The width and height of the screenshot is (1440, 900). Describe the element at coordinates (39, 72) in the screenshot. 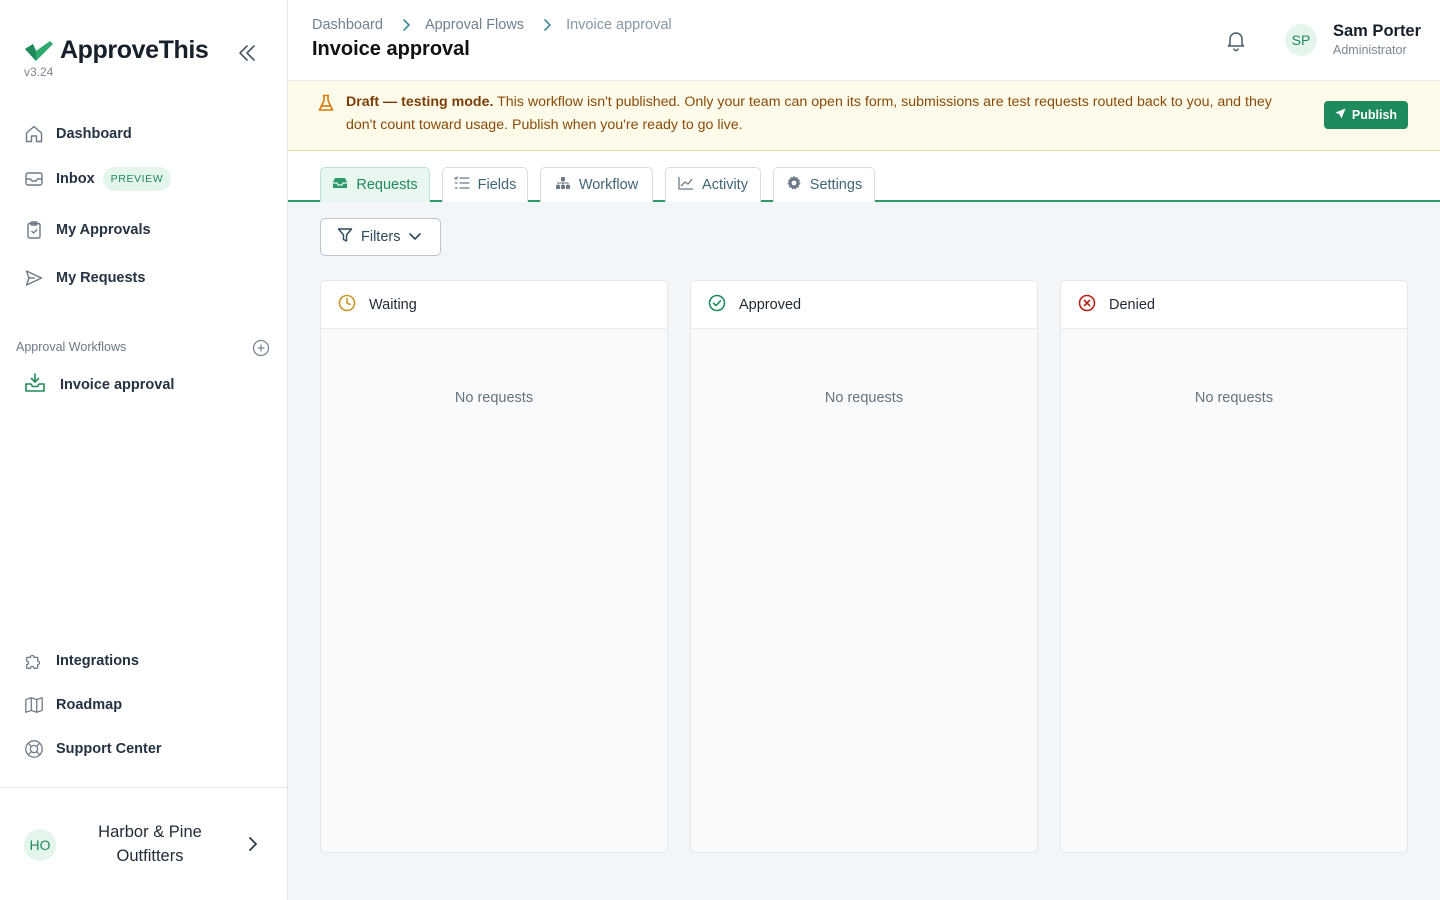

I see `app-version: v3.24` at that location.